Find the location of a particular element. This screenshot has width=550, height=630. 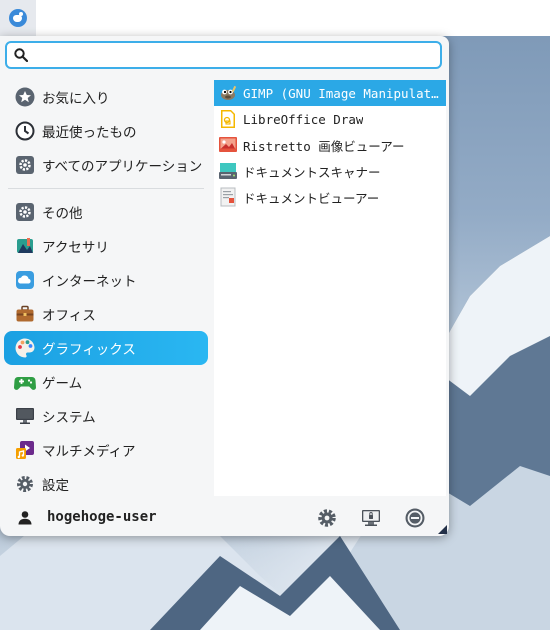

category-label: すべてのアプリケーション is located at coordinates (122, 167).